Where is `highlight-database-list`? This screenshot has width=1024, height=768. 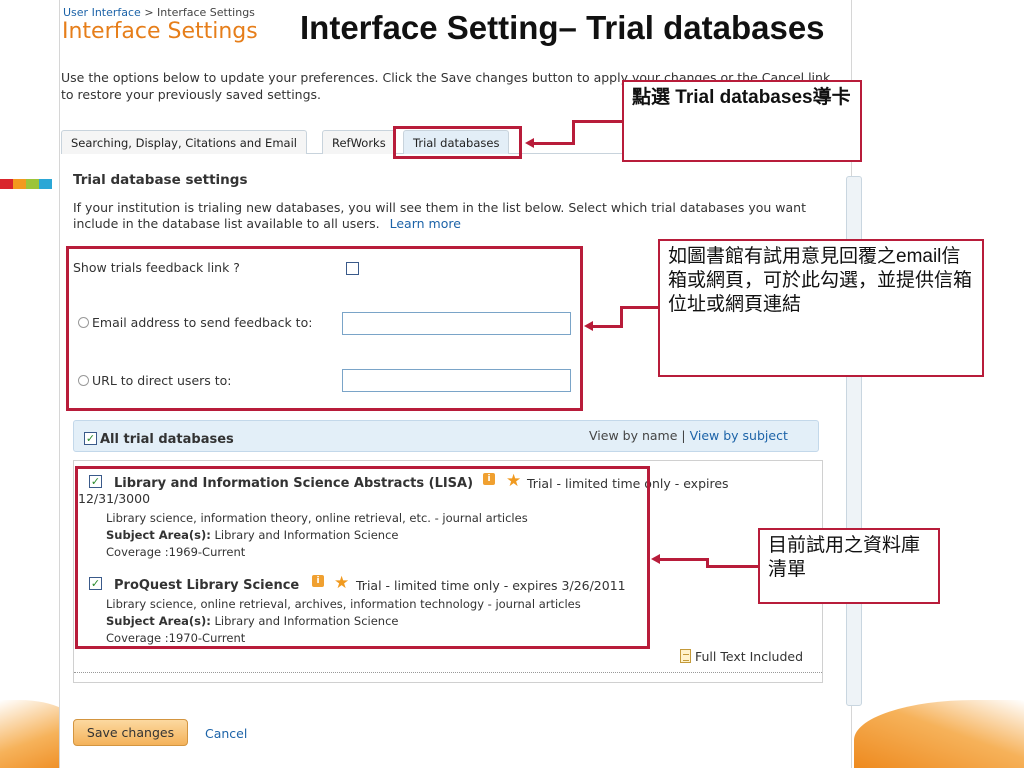
highlight-database-list is located at coordinates (362, 557).